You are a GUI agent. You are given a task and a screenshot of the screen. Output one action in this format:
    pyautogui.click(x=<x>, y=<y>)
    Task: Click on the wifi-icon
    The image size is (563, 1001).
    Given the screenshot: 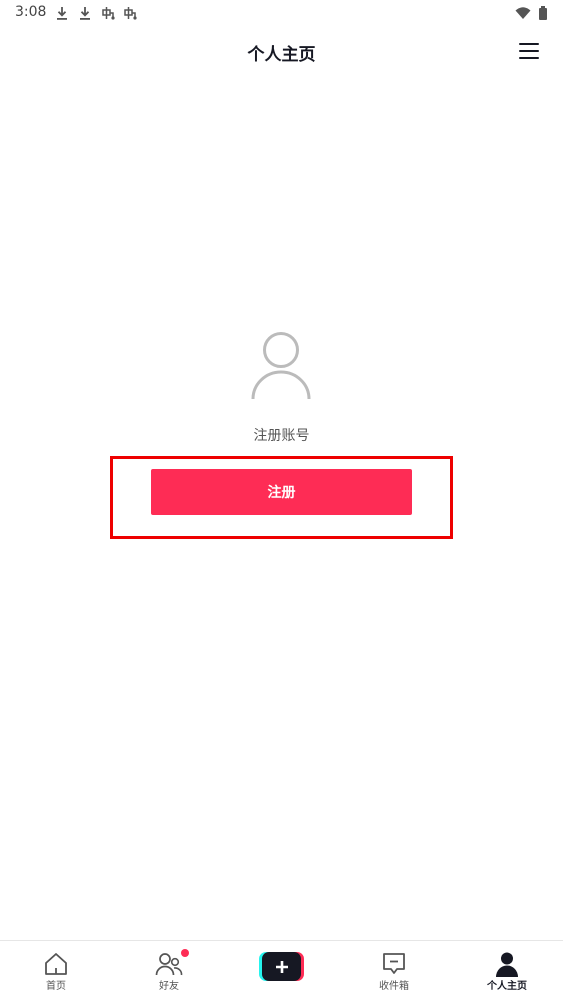 What is the action you would take?
    pyautogui.click(x=523, y=13)
    